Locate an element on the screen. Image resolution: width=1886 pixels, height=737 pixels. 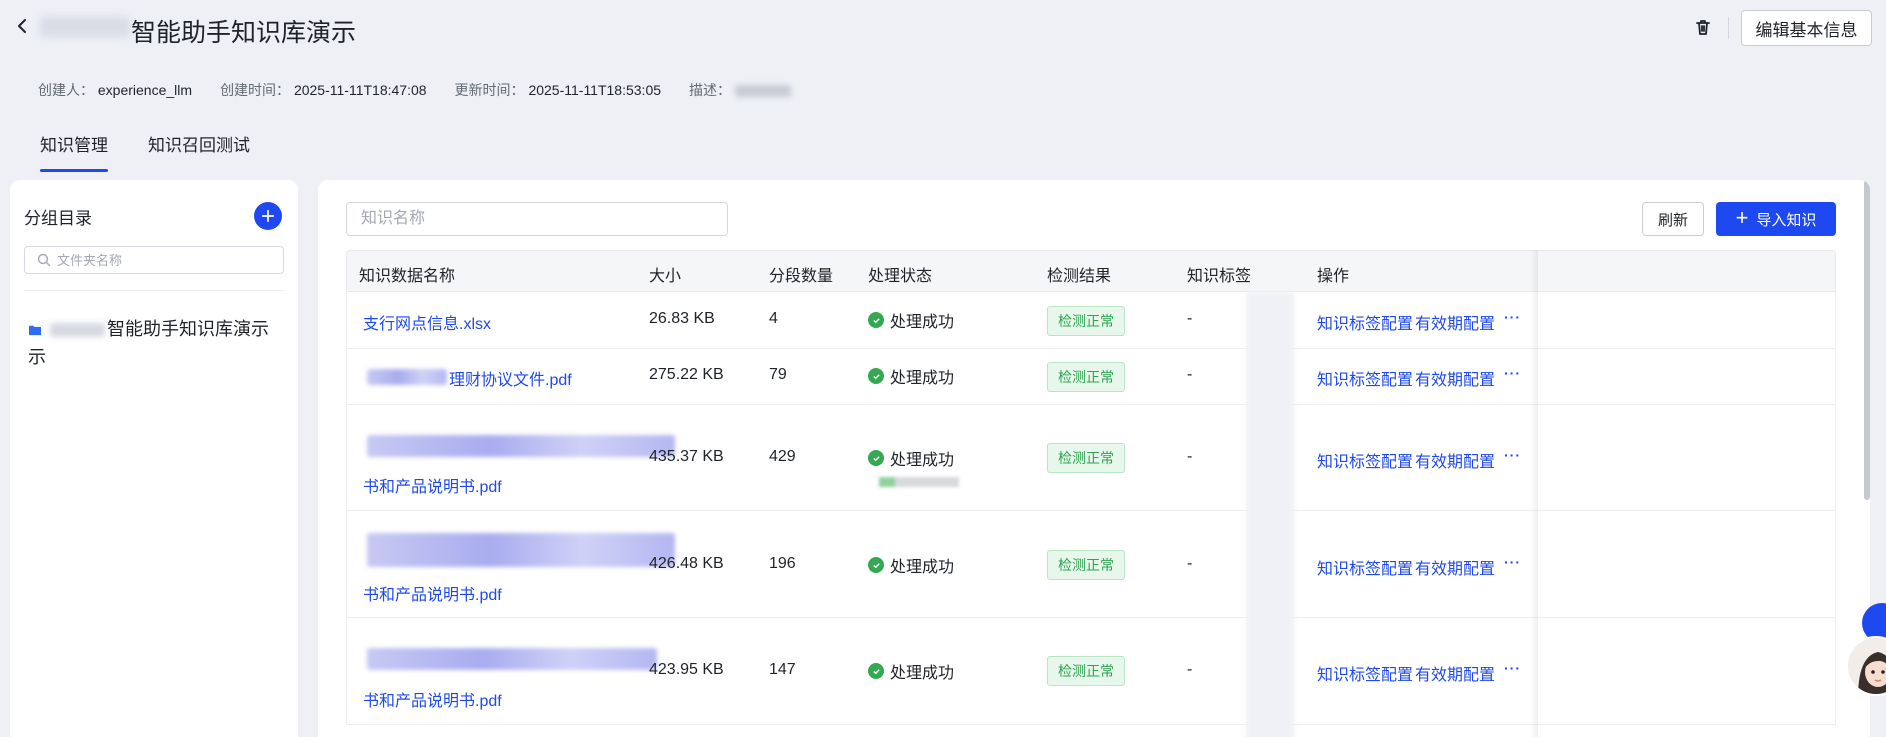
page-header: 智能助手知识库演示 编辑基本信息 is located at coordinates (943, 29).